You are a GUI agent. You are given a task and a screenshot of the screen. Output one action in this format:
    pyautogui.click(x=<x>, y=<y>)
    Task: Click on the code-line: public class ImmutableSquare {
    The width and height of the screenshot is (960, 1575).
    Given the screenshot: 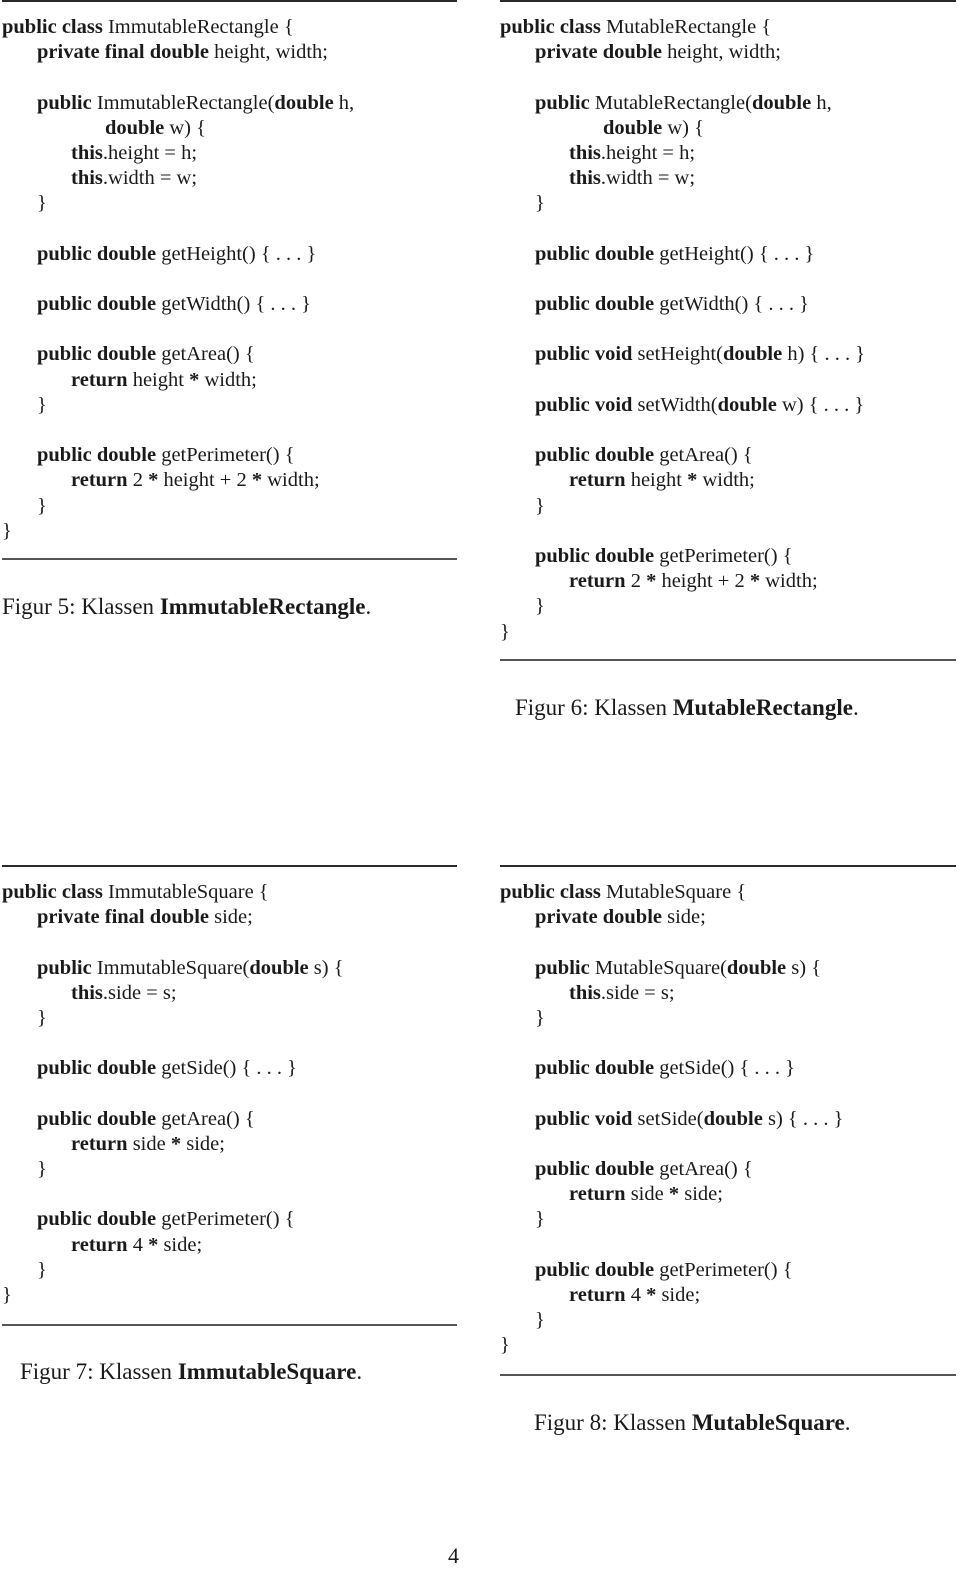 What is the action you would take?
    pyautogui.click(x=173, y=892)
    